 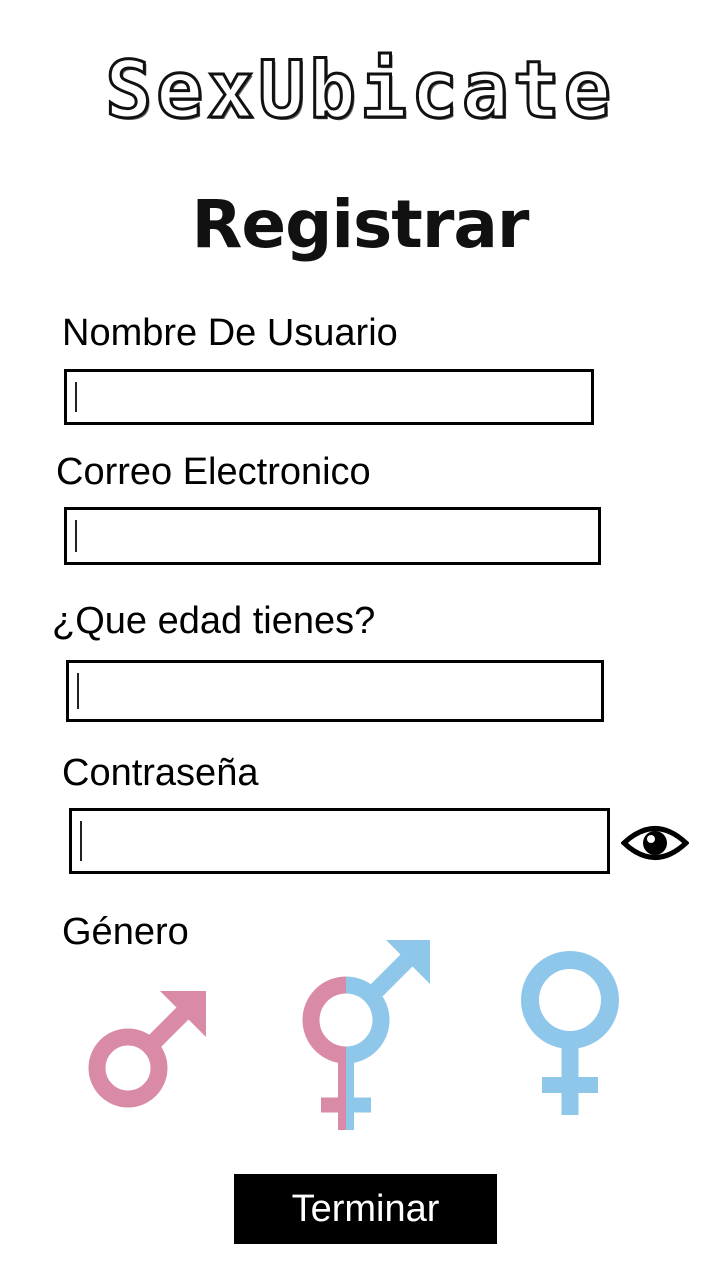 What do you see at coordinates (230, 333) in the screenshot?
I see `username-label: Nombre De Usuario` at bounding box center [230, 333].